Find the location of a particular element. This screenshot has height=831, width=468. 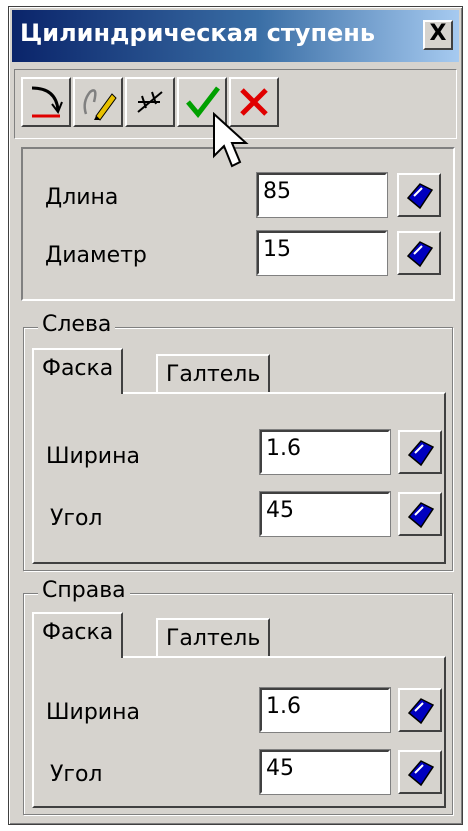

right-width-field: 1.6 is located at coordinates (325, 710).